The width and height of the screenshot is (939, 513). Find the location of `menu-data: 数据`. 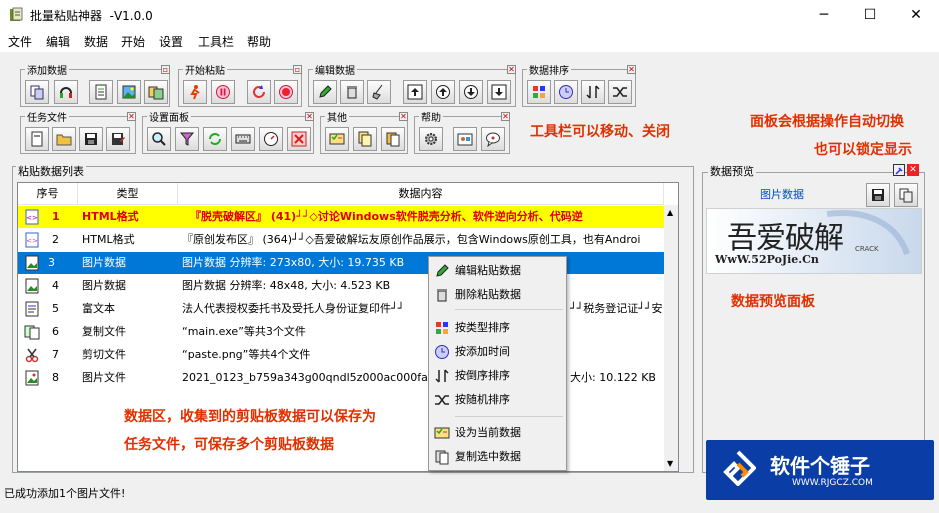

menu-data: 数据 is located at coordinates (96, 41).